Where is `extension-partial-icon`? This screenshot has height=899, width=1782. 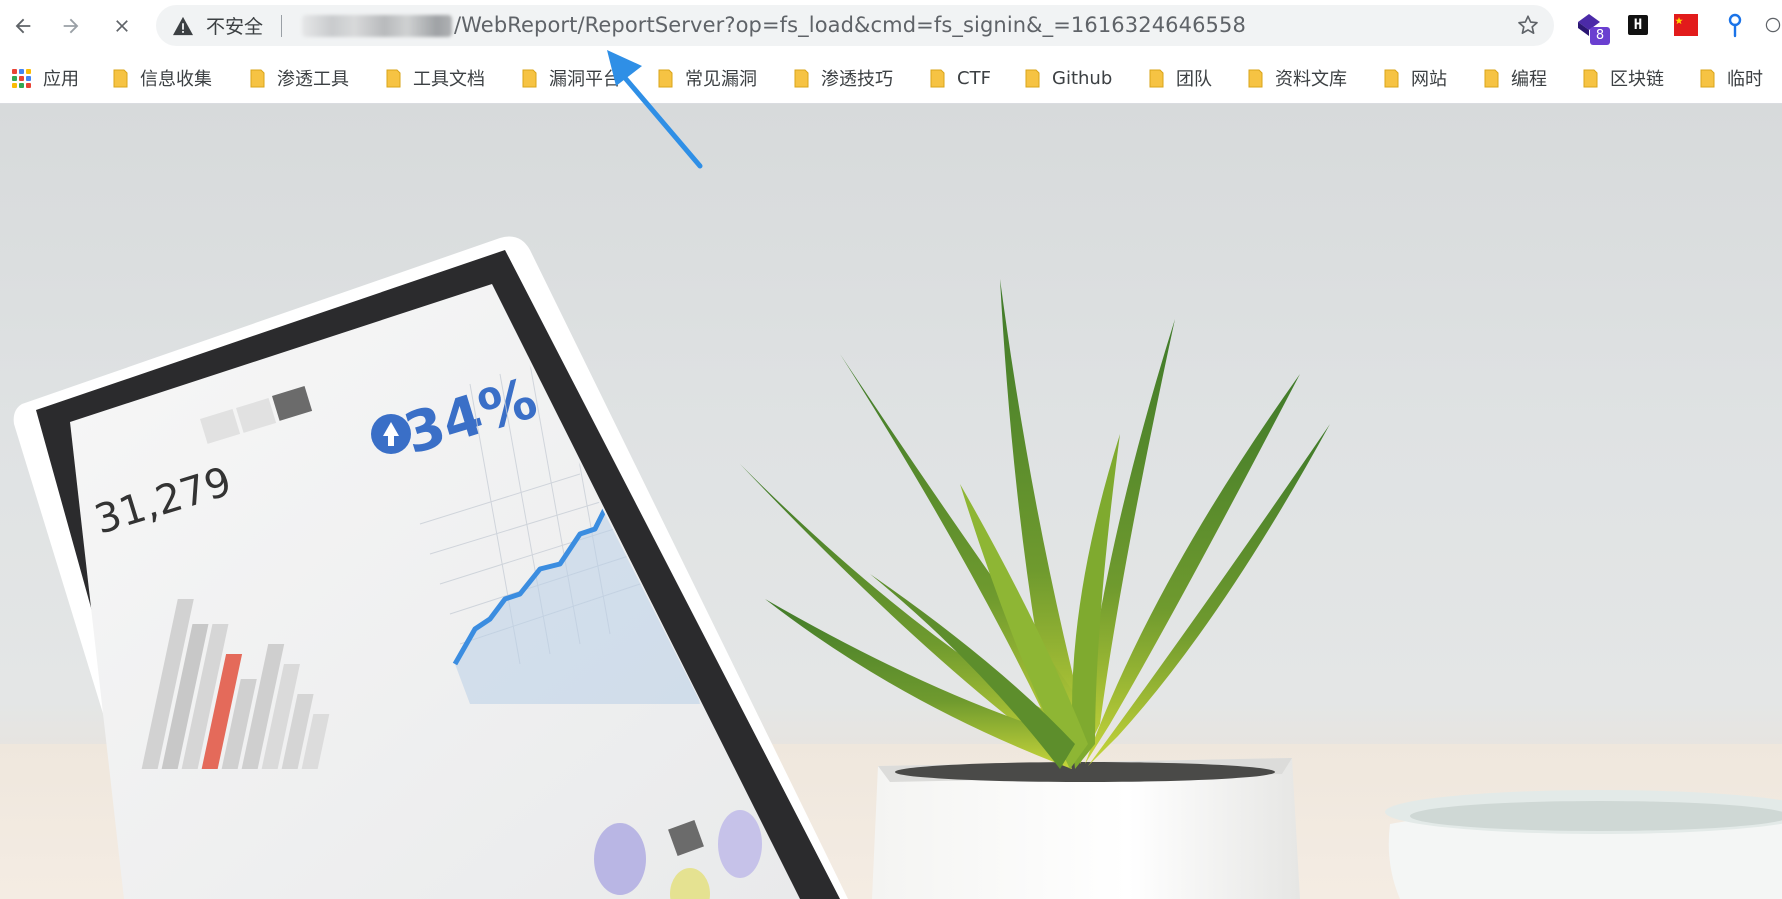
extension-partial-icon is located at coordinates (1773, 25).